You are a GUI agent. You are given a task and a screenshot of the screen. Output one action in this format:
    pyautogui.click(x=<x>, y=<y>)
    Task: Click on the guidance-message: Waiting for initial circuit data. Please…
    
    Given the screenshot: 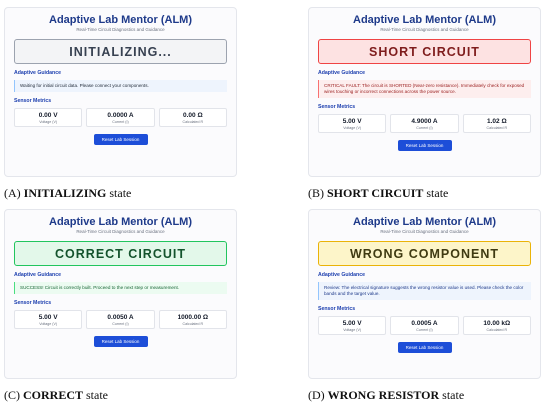 What is the action you would take?
    pyautogui.click(x=120, y=86)
    